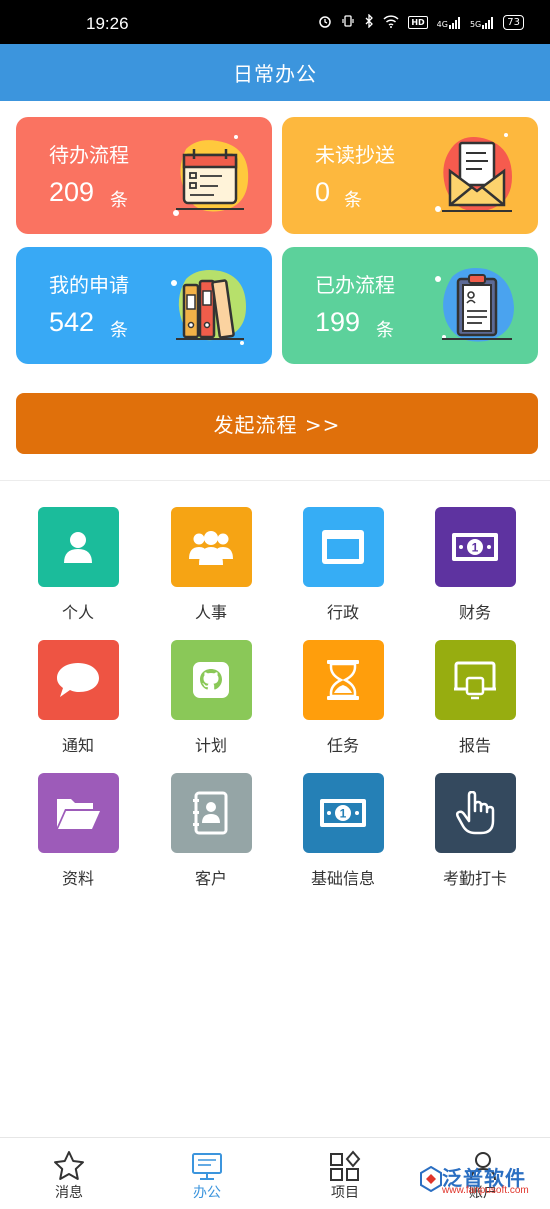  I want to click on bluetooth-icon, so click(369, 22).